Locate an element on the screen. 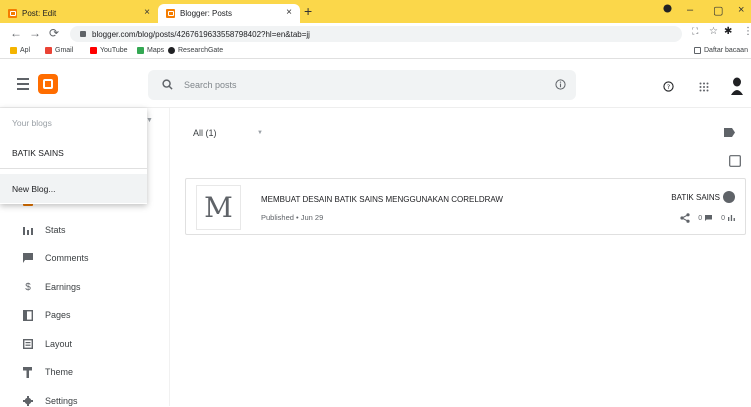 The width and height of the screenshot is (751, 407). youtube-icon is located at coordinates (93, 50).